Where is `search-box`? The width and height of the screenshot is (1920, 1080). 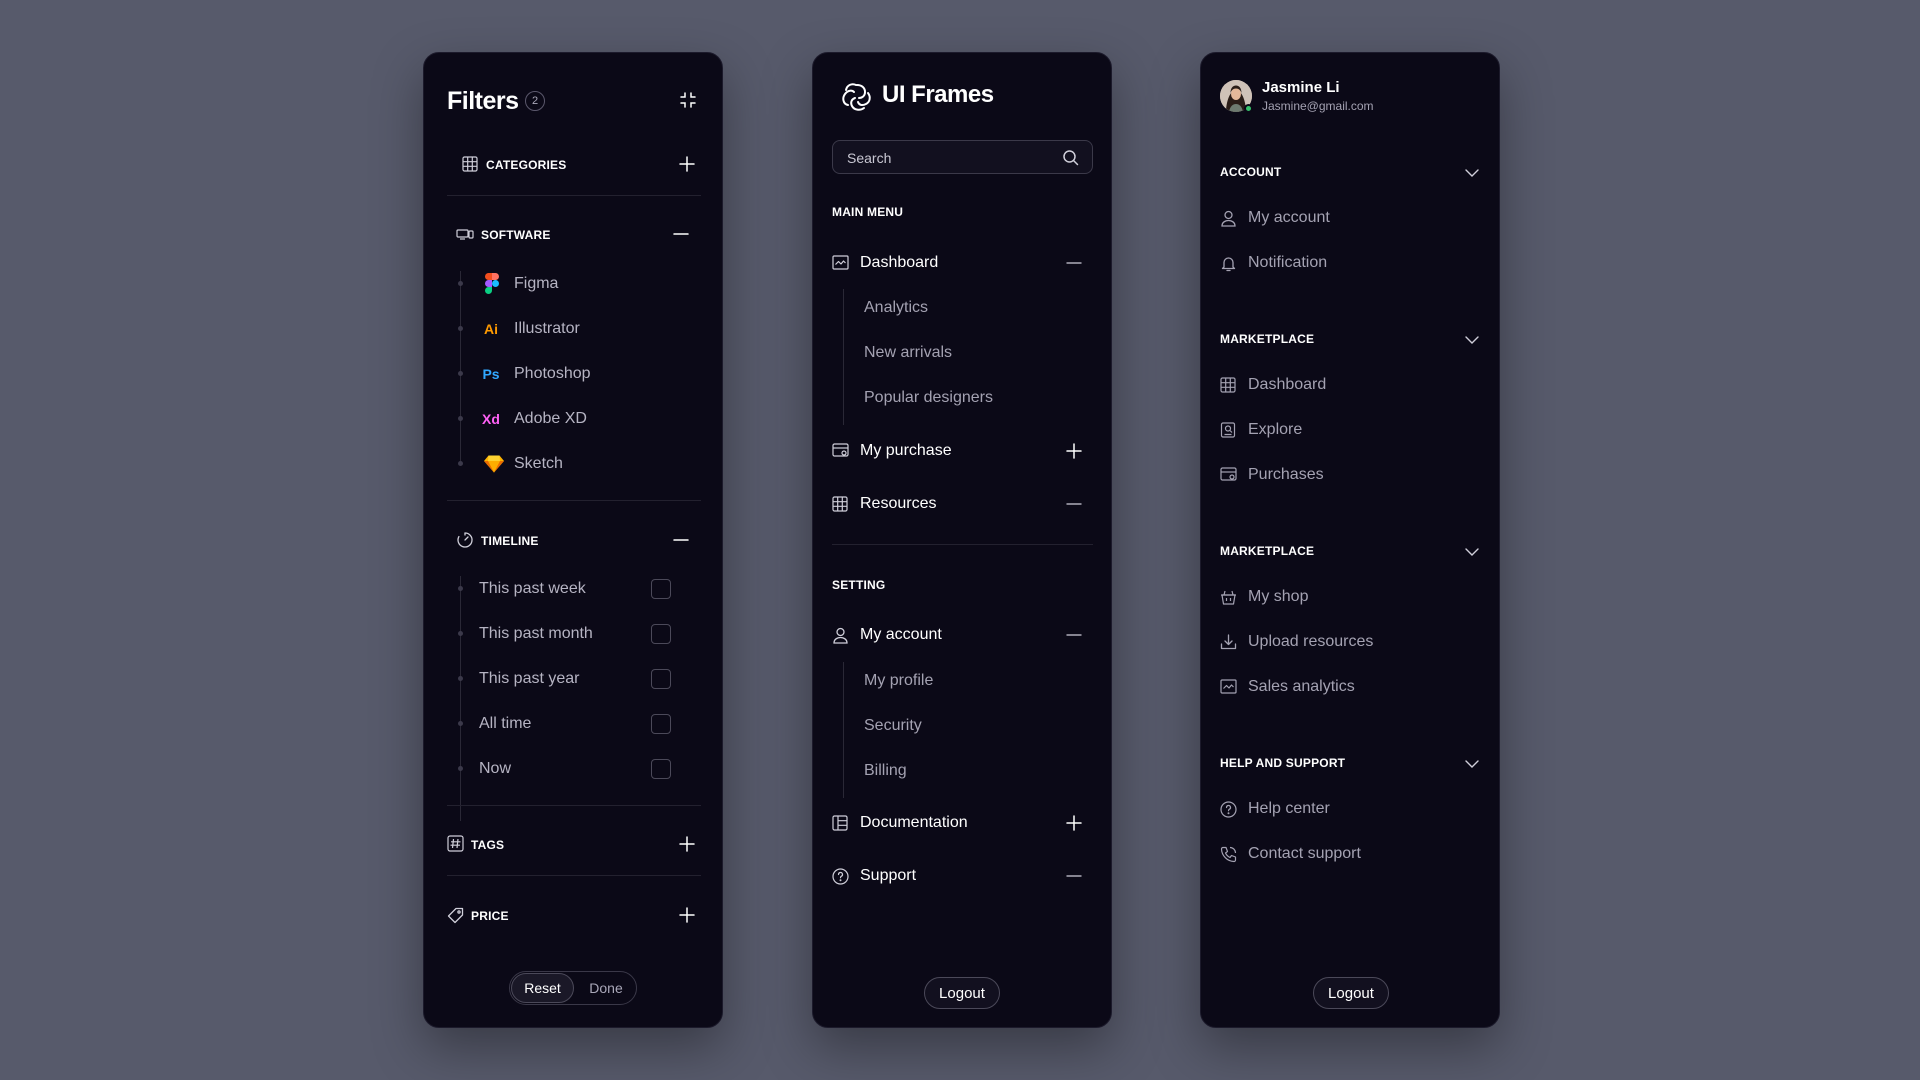
search-box is located at coordinates (962, 157).